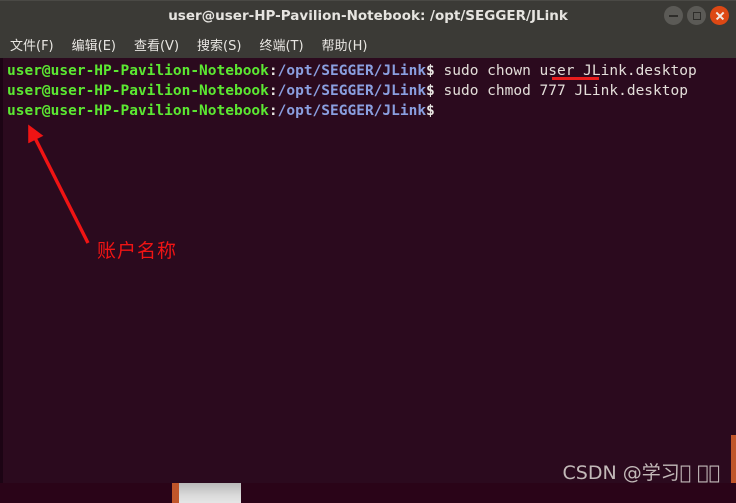 The width and height of the screenshot is (736, 503). What do you see at coordinates (94, 44) in the screenshot?
I see `menu-item-edit: 编辑(E)` at bounding box center [94, 44].